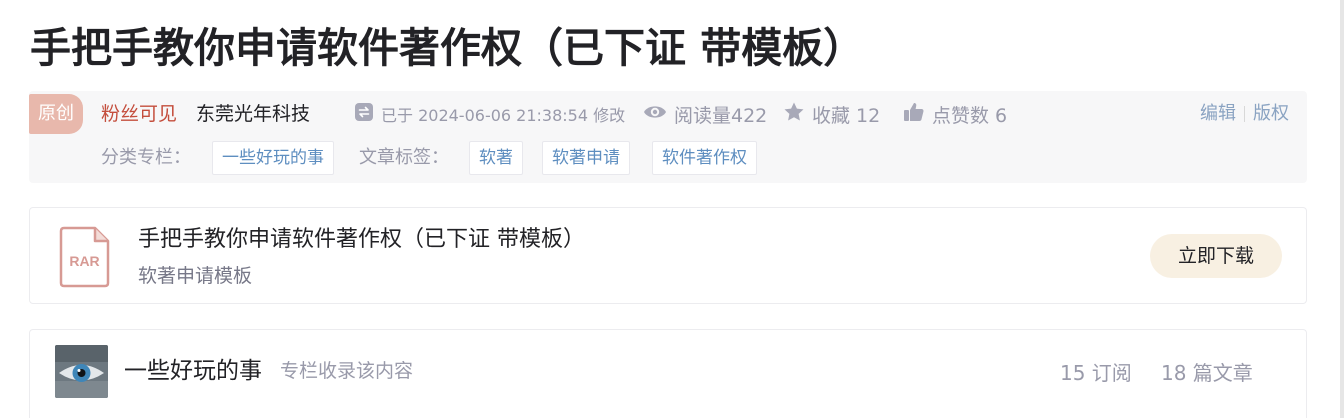 This screenshot has height=418, width=1344. What do you see at coordinates (447, 48) in the screenshot?
I see `page-title: 手把手教你申请软件著作权（已下证 带模板）` at bounding box center [447, 48].